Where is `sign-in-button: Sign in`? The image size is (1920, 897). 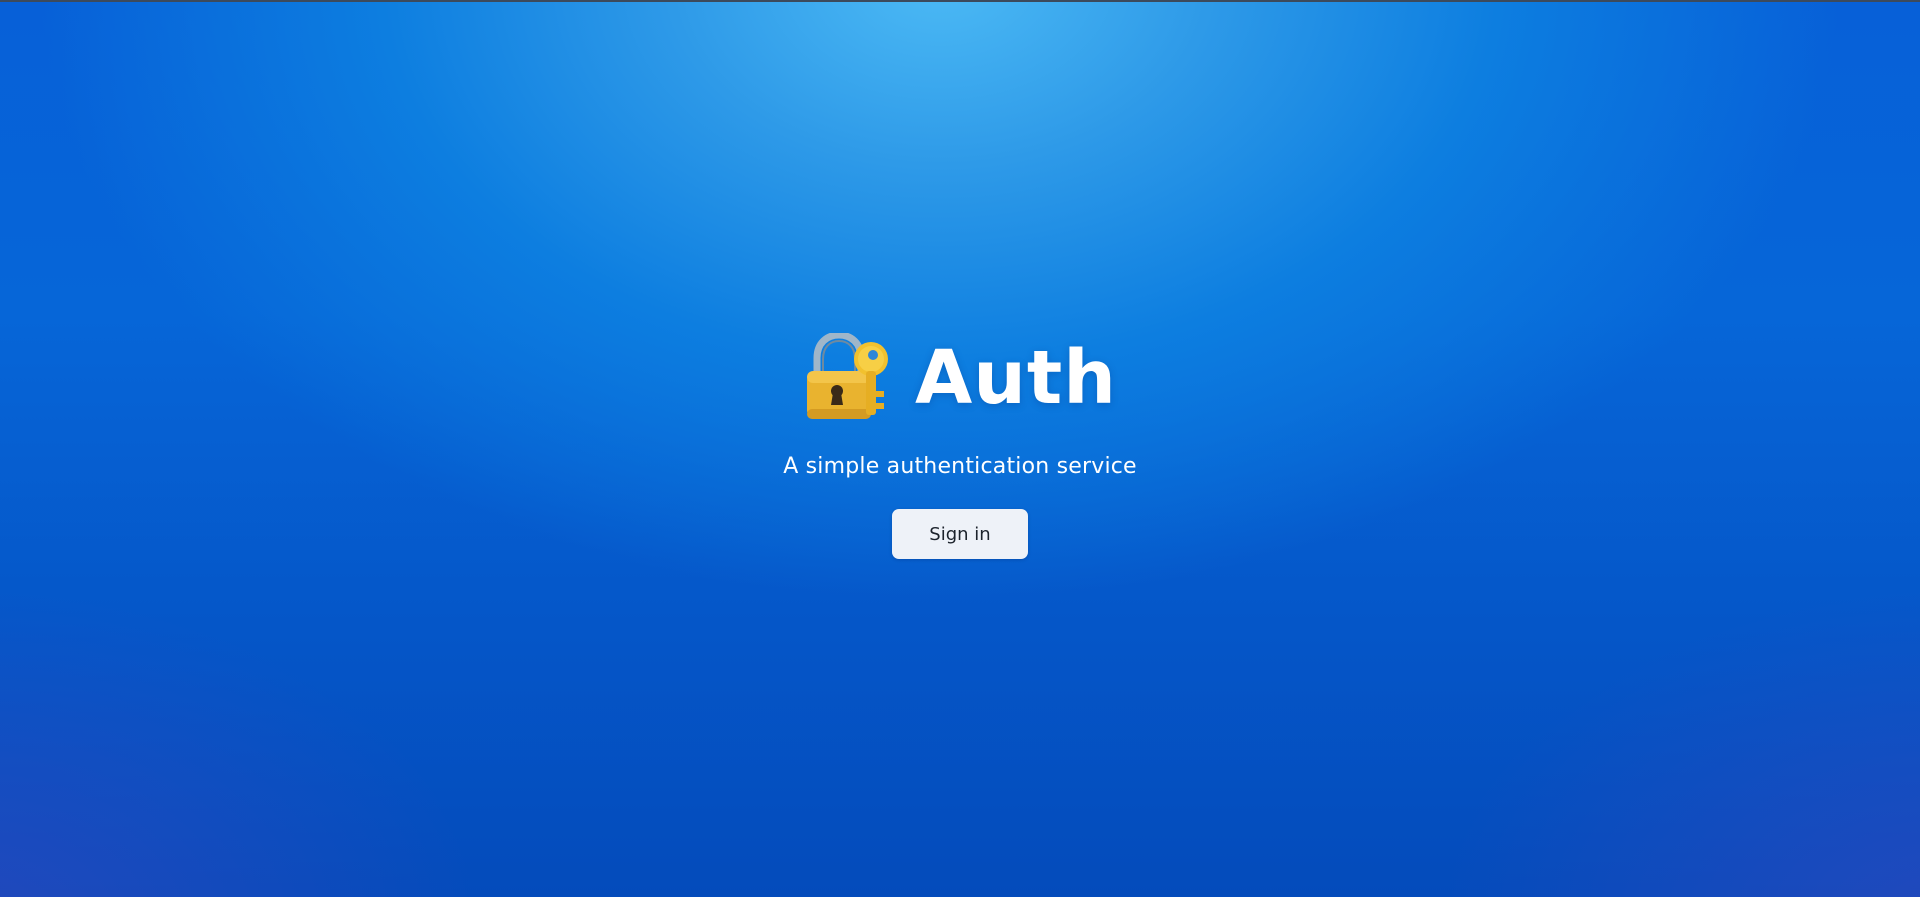
sign-in-button: Sign in is located at coordinates (960, 534).